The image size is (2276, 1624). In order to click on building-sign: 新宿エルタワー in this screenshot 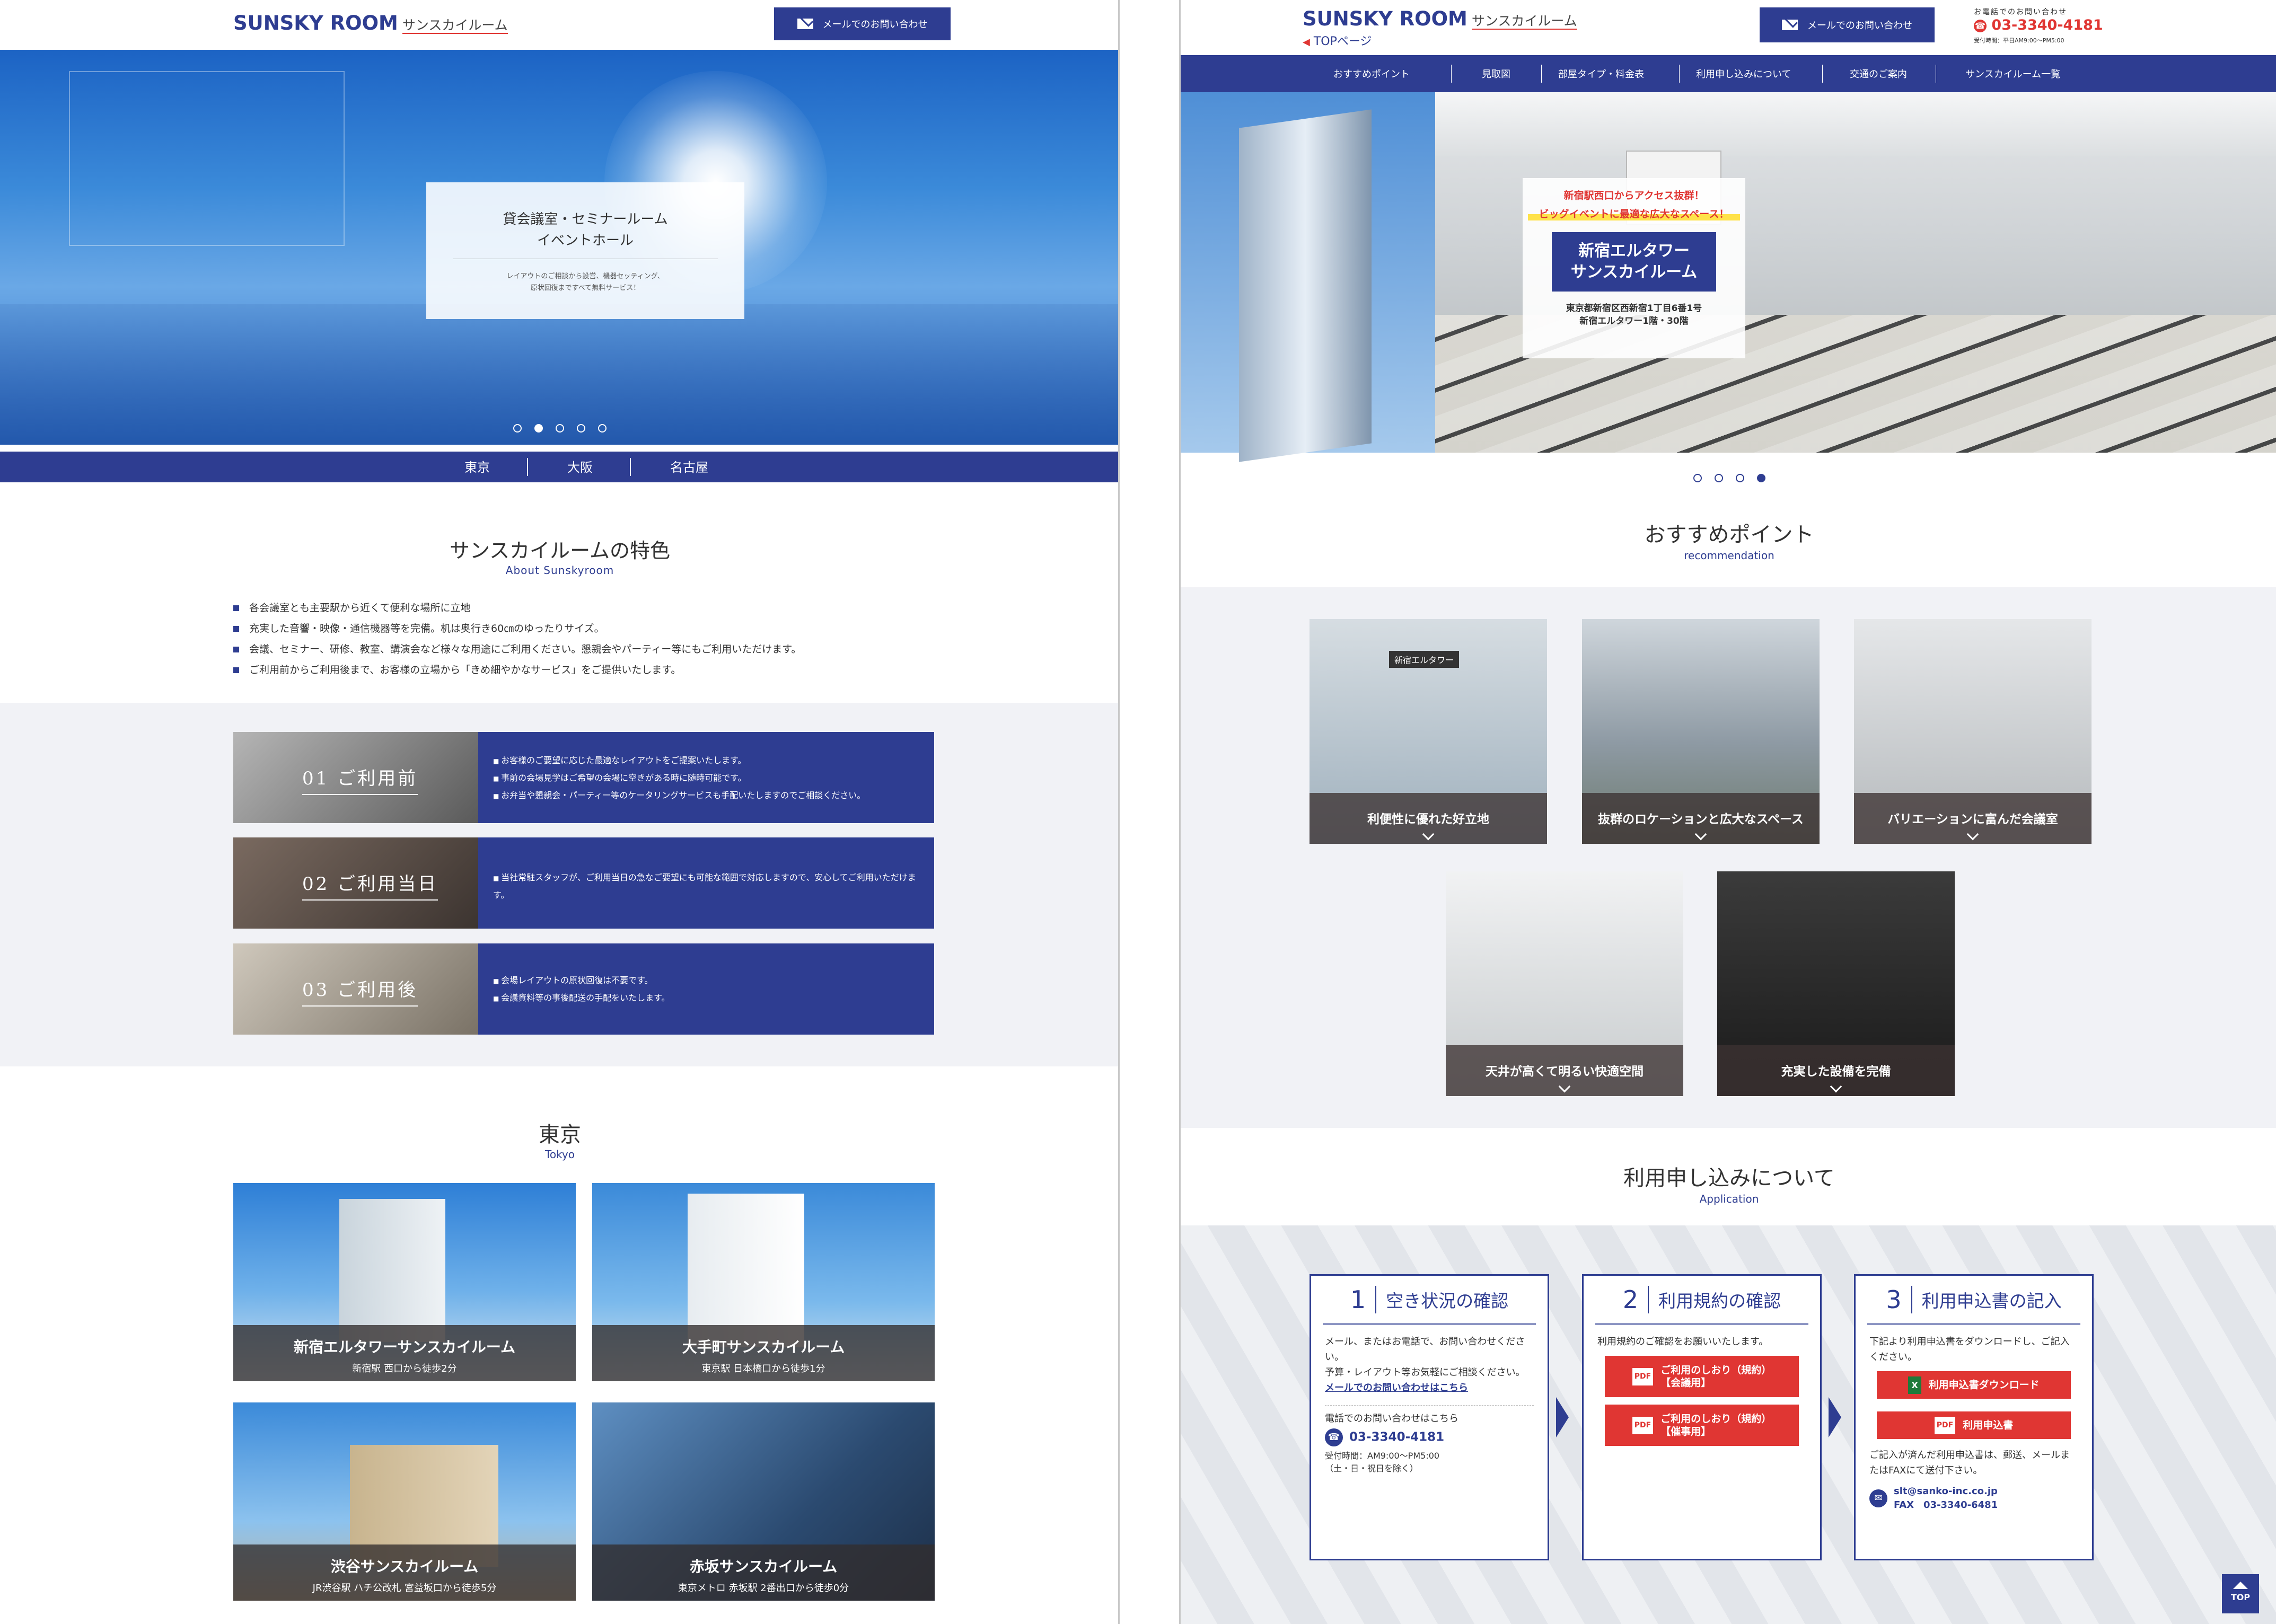, I will do `click(1424, 659)`.